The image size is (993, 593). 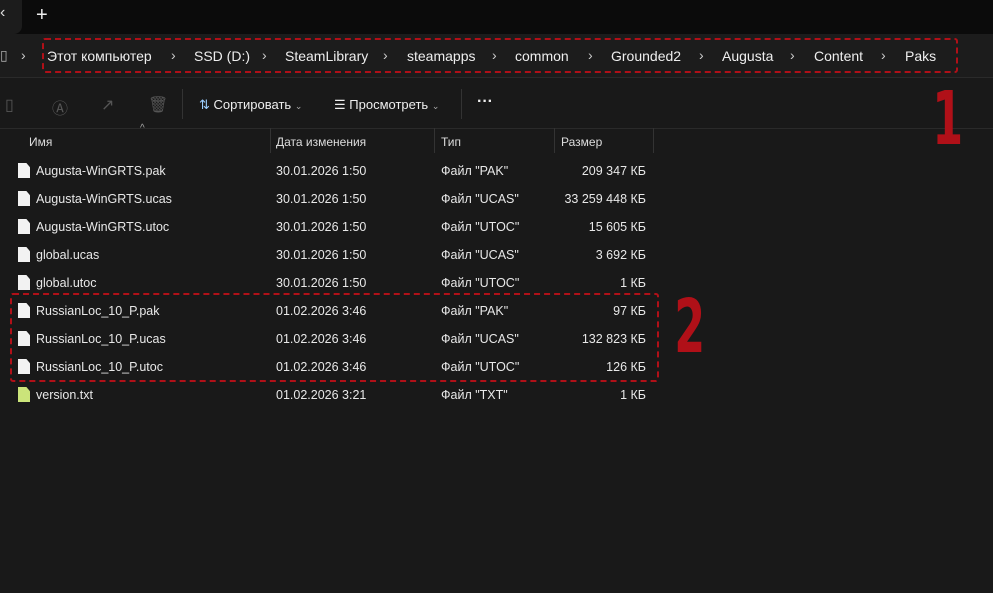 I want to click on view-icon: ☰, so click(x=340, y=104).